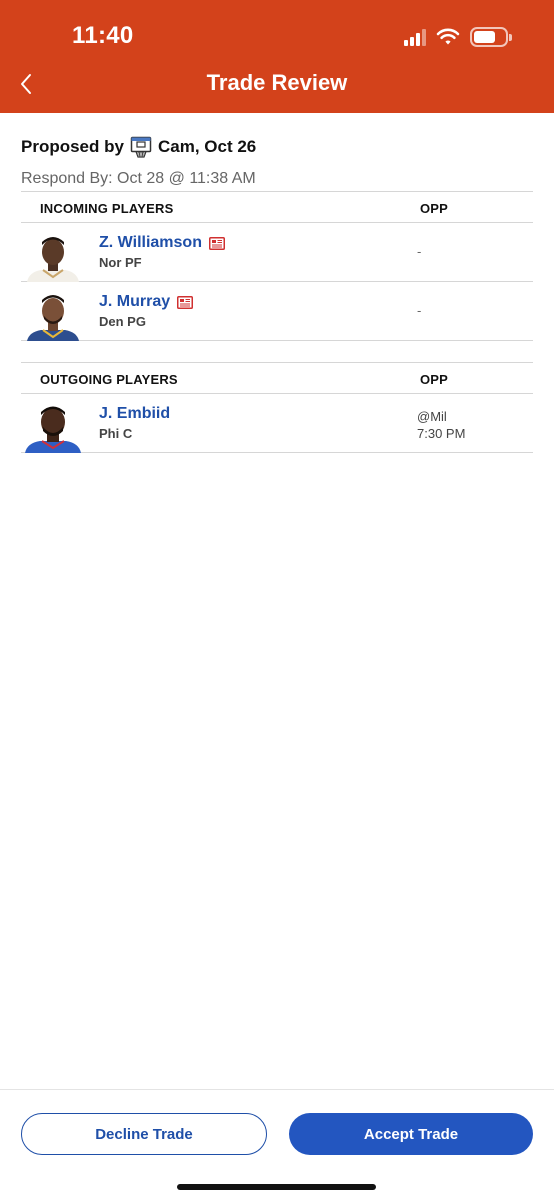  Describe the element at coordinates (109, 379) in the screenshot. I see `outgoing-players-label: OUTGOING PLAYERS` at that location.